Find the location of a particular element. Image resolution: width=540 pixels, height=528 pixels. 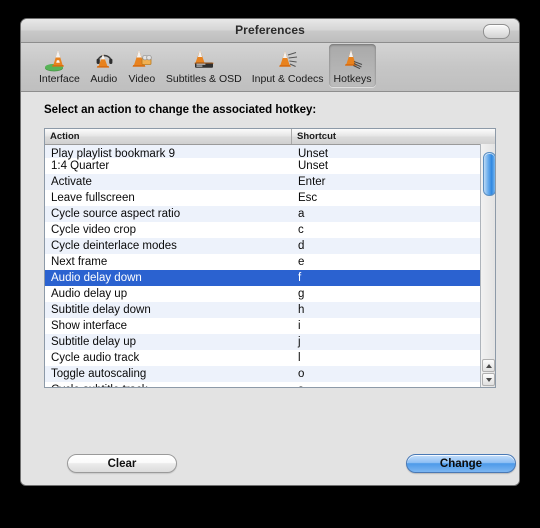

cell-action: Cycle video crop is located at coordinates (94, 230).